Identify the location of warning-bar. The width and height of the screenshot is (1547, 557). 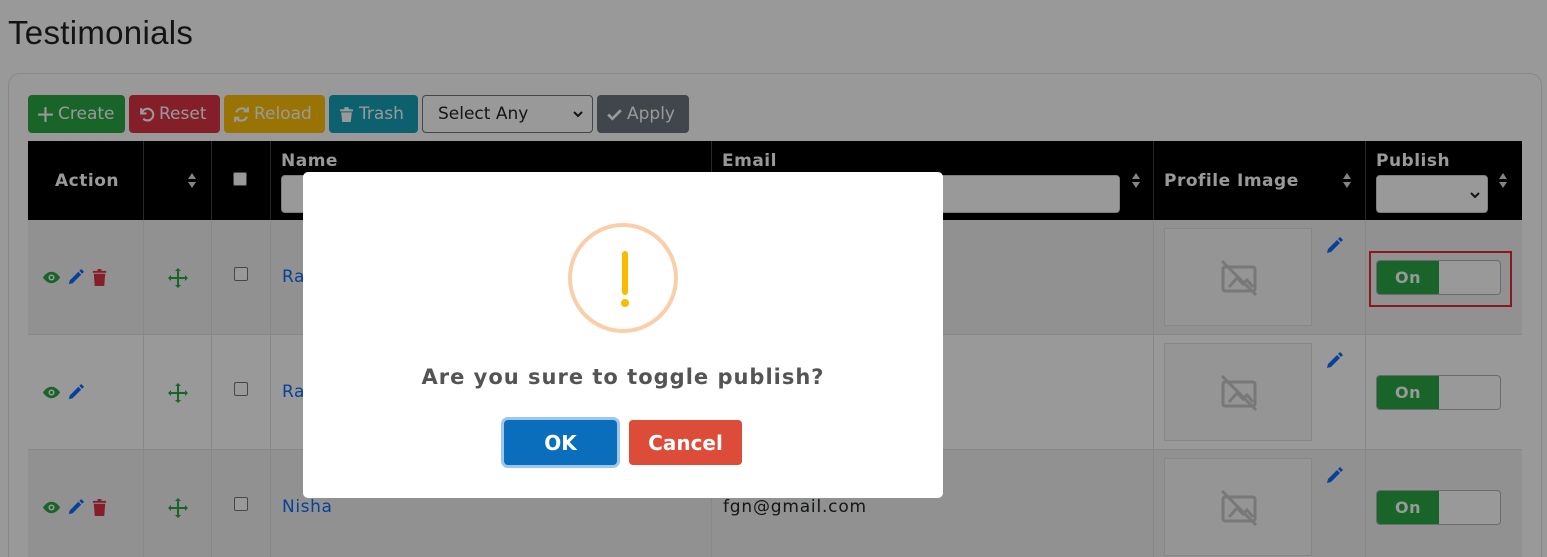
(625, 273).